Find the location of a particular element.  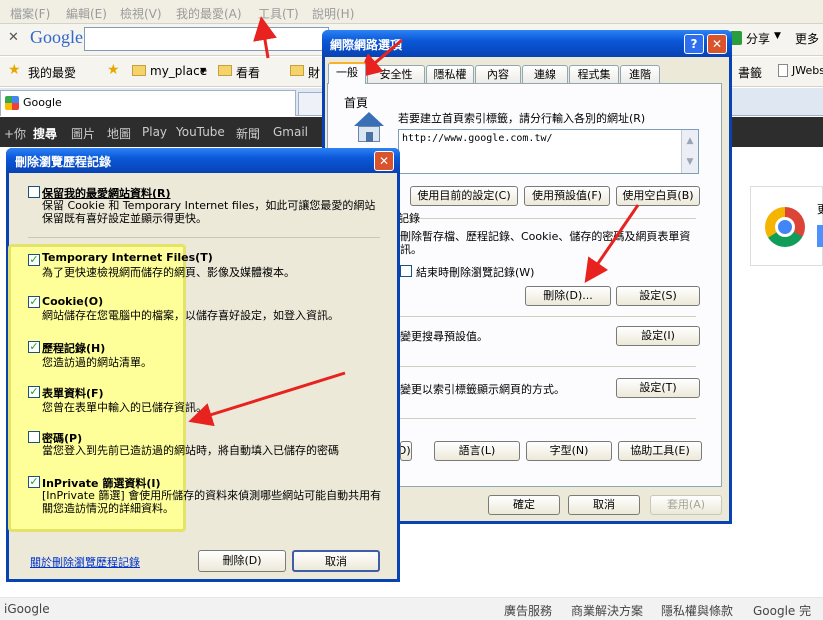

arrow-general-tab is located at coordinates (380, 58).